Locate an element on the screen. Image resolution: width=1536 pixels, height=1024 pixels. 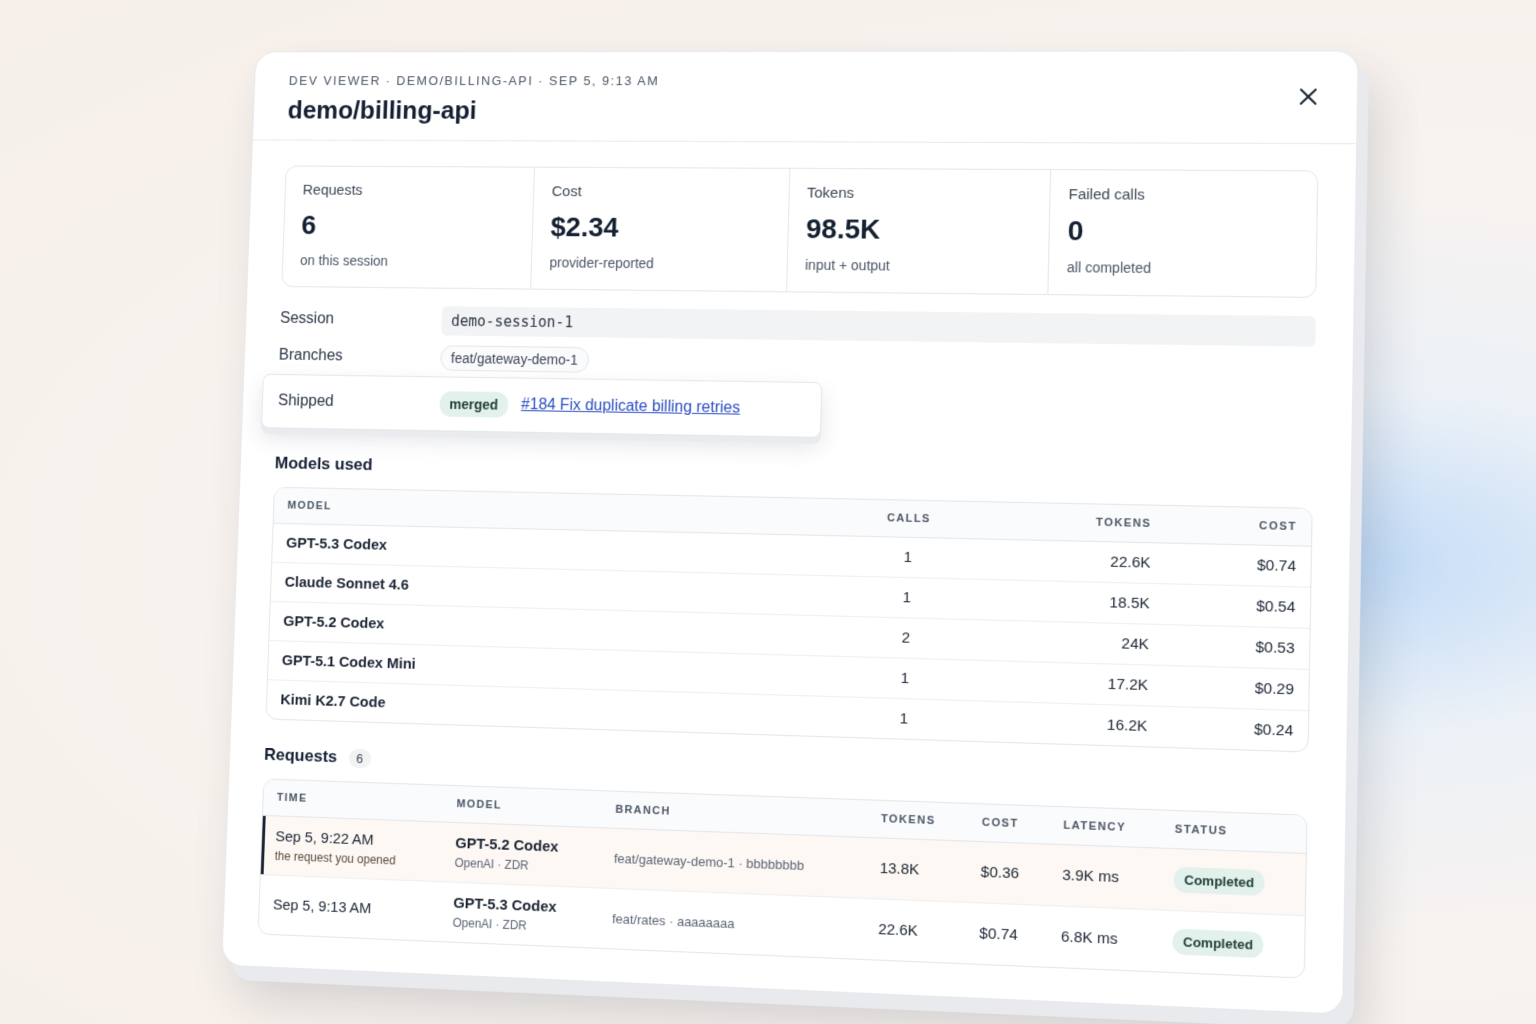
stat-value: 6 is located at coordinates (308, 224).